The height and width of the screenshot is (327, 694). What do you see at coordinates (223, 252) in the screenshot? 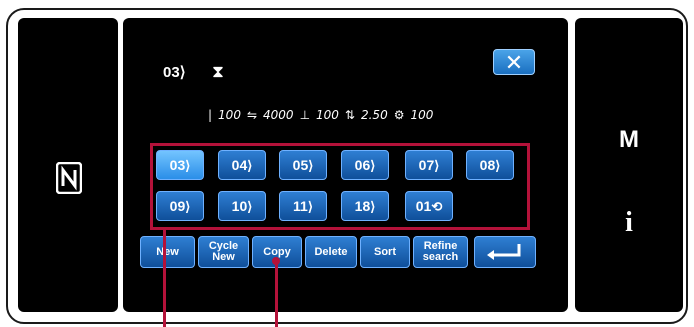
I see `cycle-new-button: Cycle New` at bounding box center [223, 252].